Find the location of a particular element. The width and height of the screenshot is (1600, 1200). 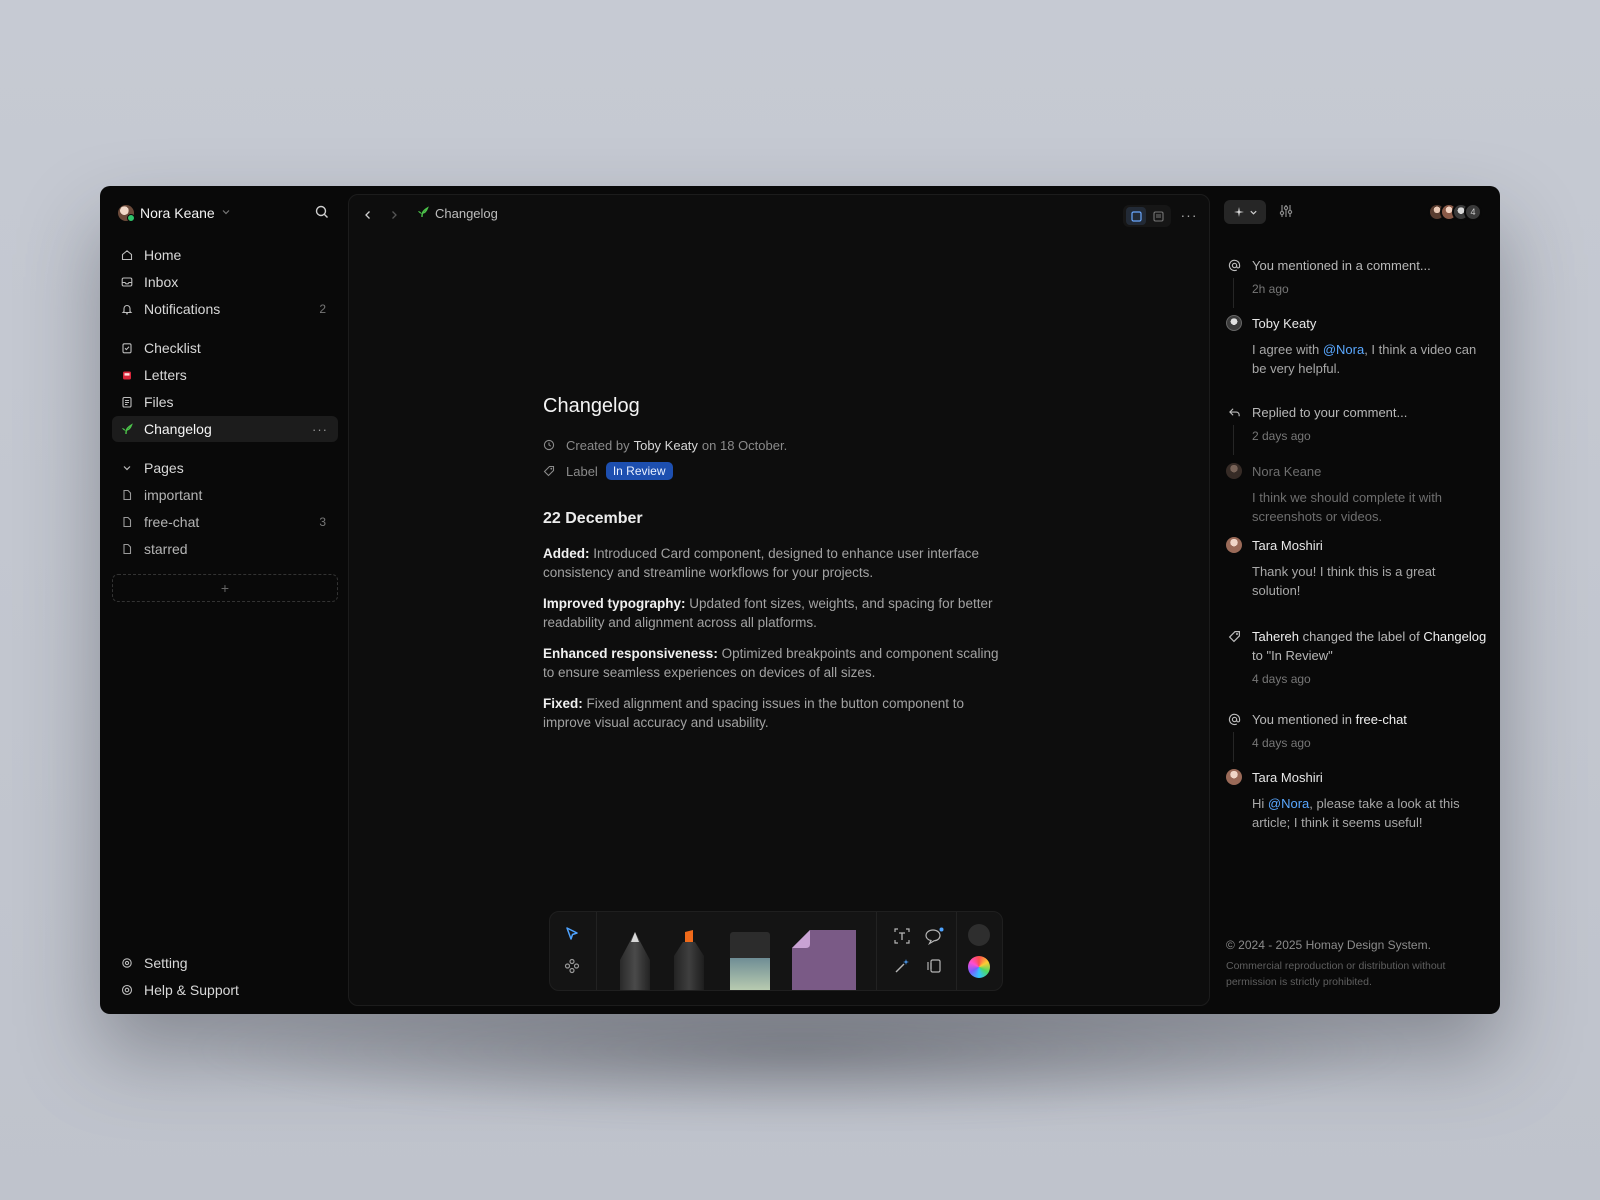

comment-text: Hi is located at coordinates (1260, 803).